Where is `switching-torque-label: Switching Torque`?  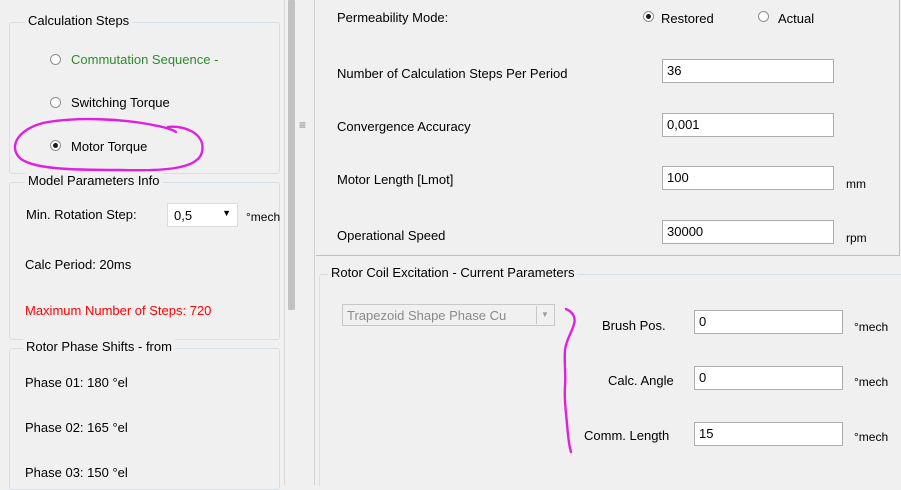
switching-torque-label: Switching Torque is located at coordinates (120, 102).